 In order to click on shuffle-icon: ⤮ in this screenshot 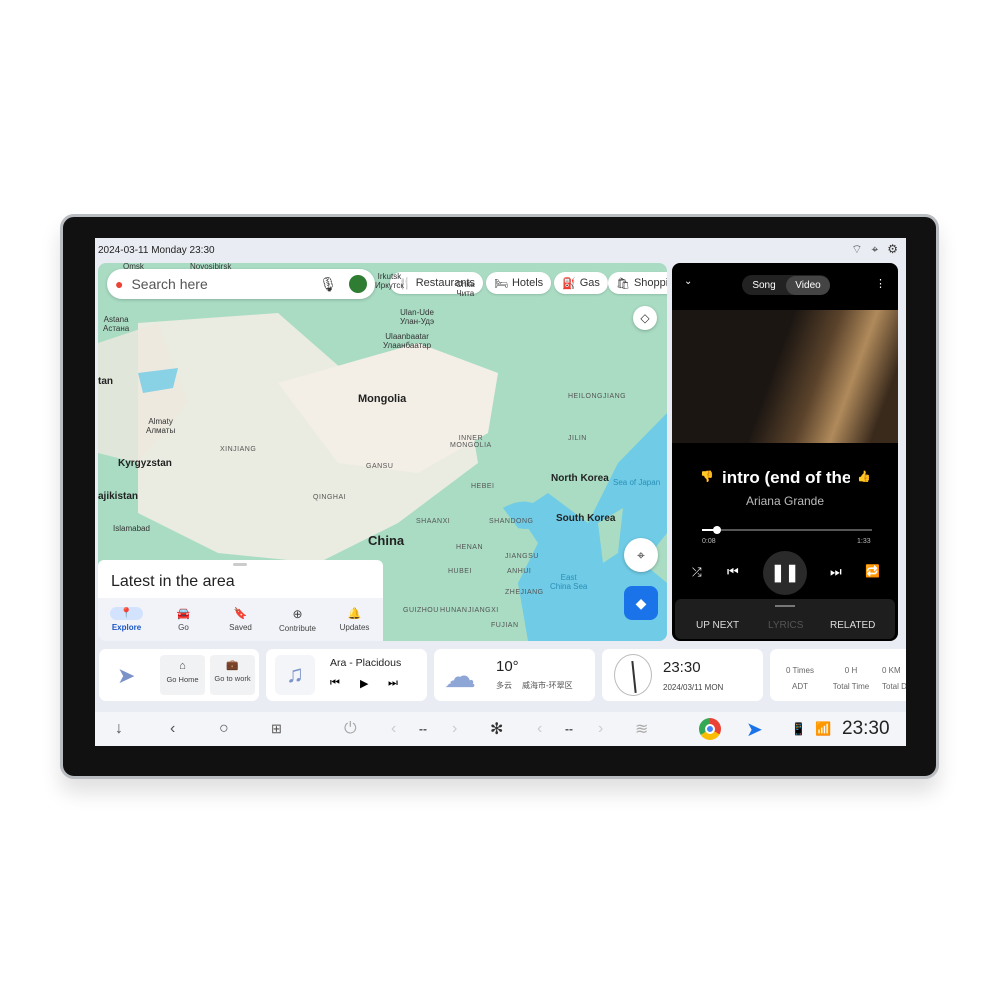, I will do `click(697, 572)`.